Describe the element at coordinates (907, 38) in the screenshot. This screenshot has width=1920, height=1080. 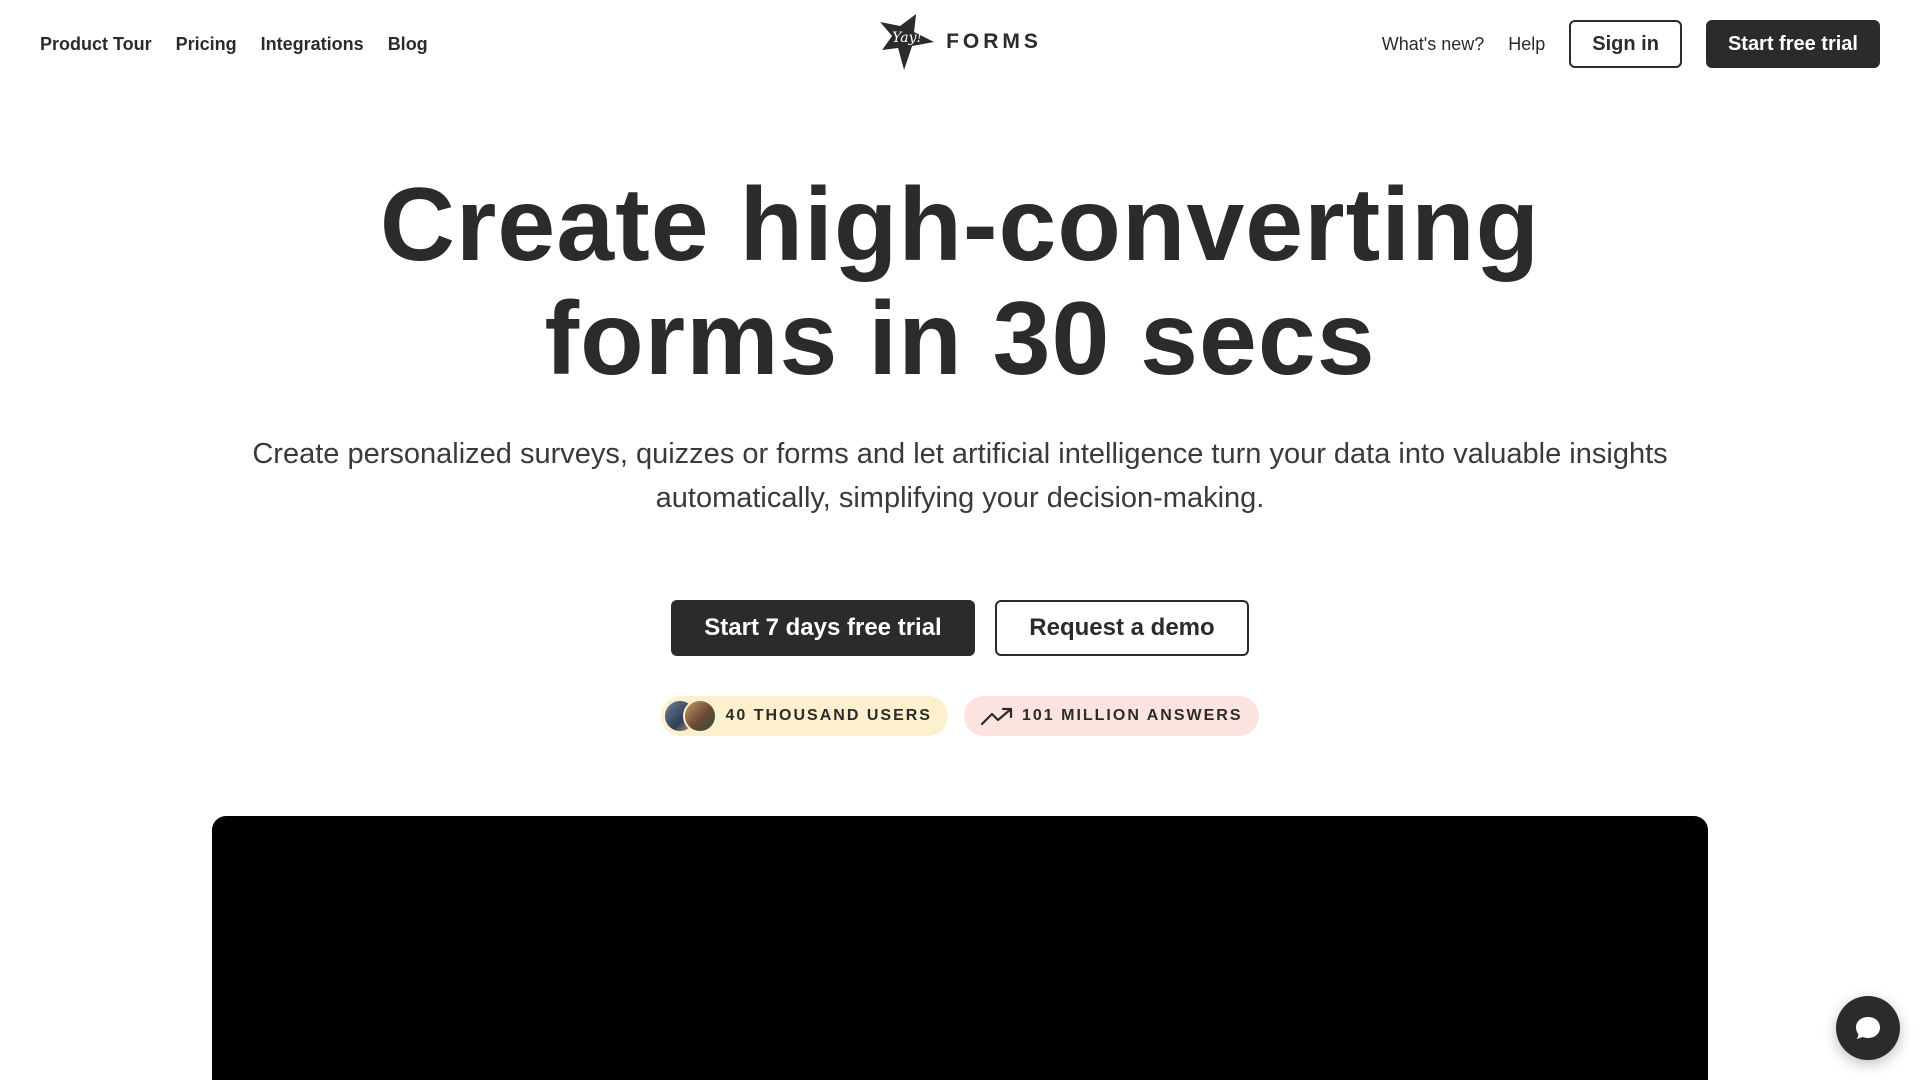
I see `svg-text: Yay!` at that location.